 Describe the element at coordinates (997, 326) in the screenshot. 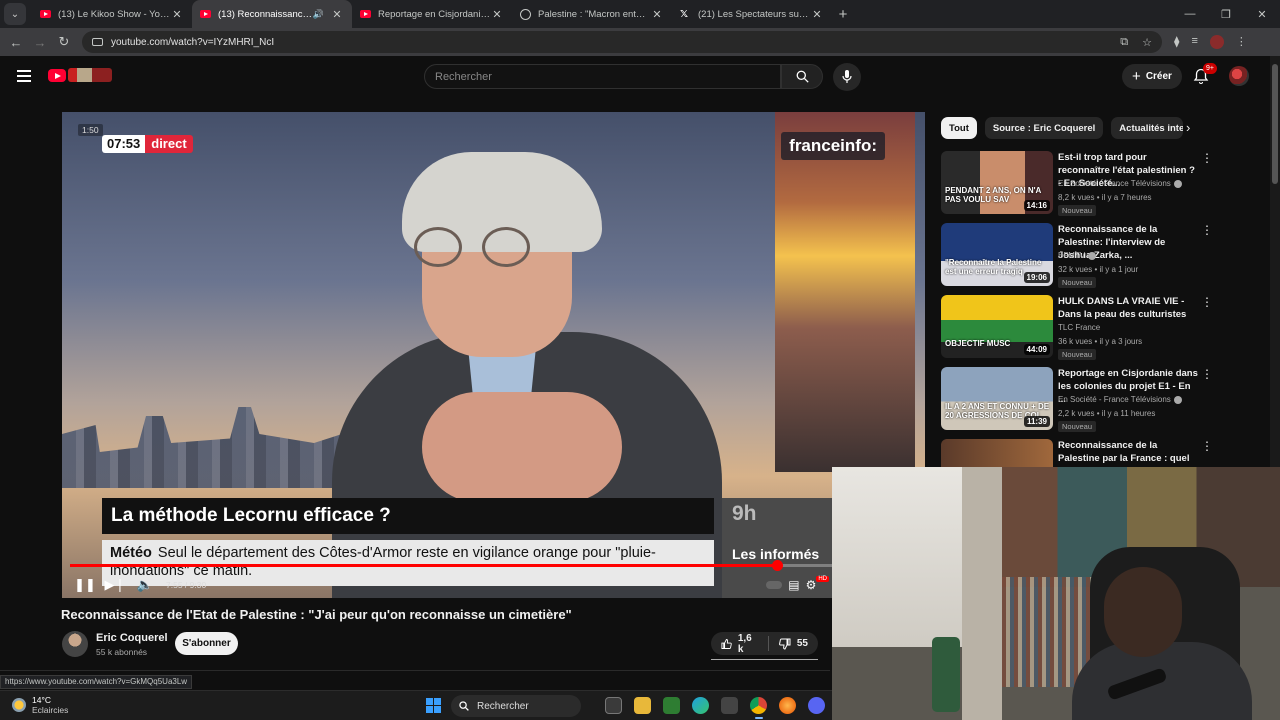

I see `video-thumbnail: OBJECTIF MUSC 44:09` at that location.